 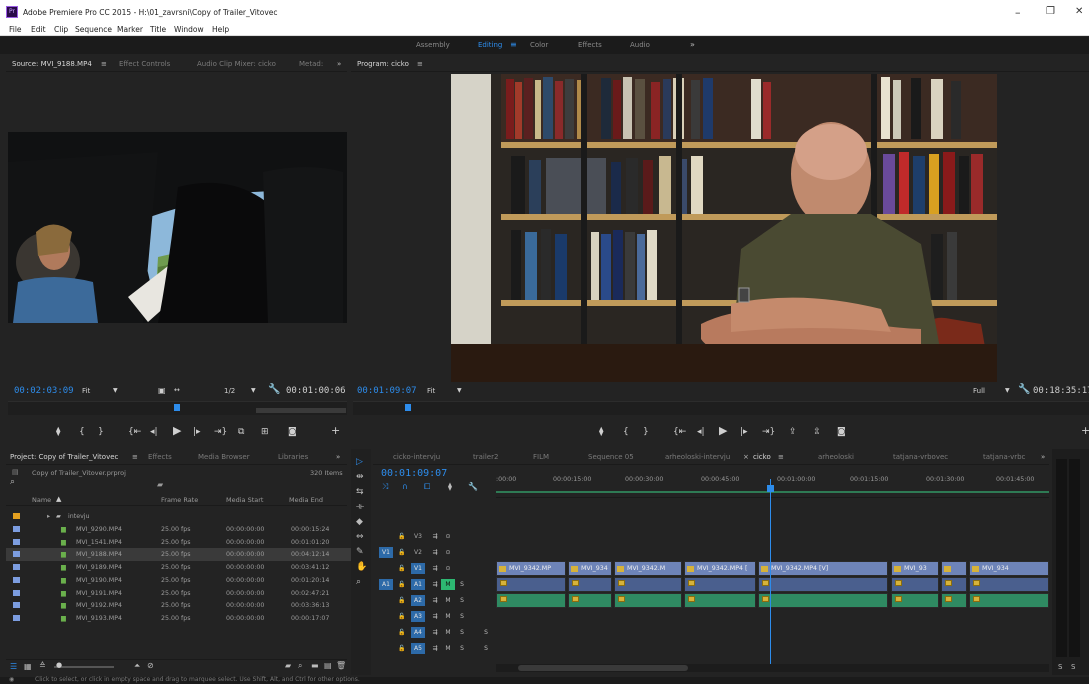 I want to click on track-target: A4, so click(x=418, y=632).